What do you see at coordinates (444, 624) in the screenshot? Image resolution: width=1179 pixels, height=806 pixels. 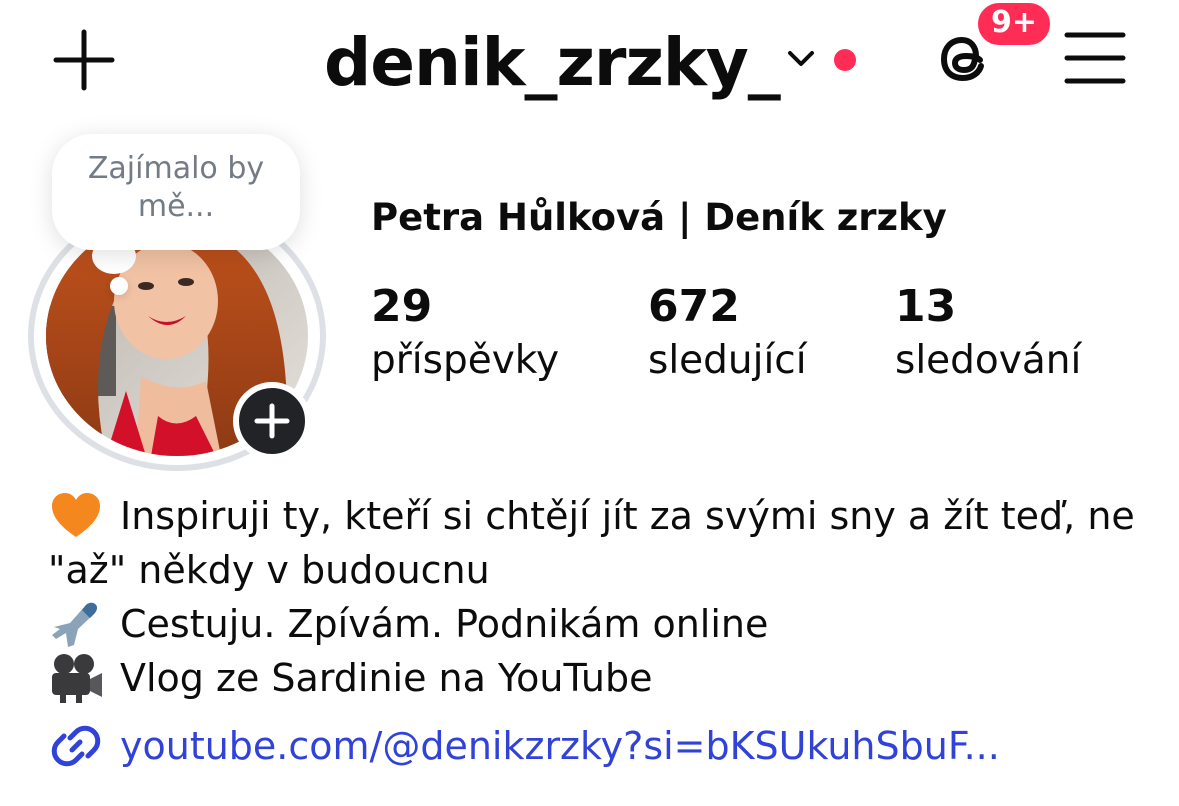 I see `bio-text: Cestuju. Zpívám. Podnikám online` at bounding box center [444, 624].